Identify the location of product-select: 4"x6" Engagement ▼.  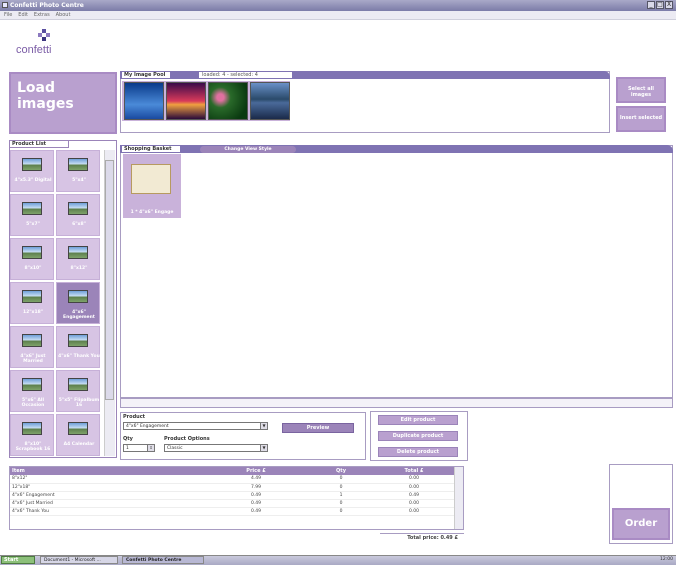
(195, 426).